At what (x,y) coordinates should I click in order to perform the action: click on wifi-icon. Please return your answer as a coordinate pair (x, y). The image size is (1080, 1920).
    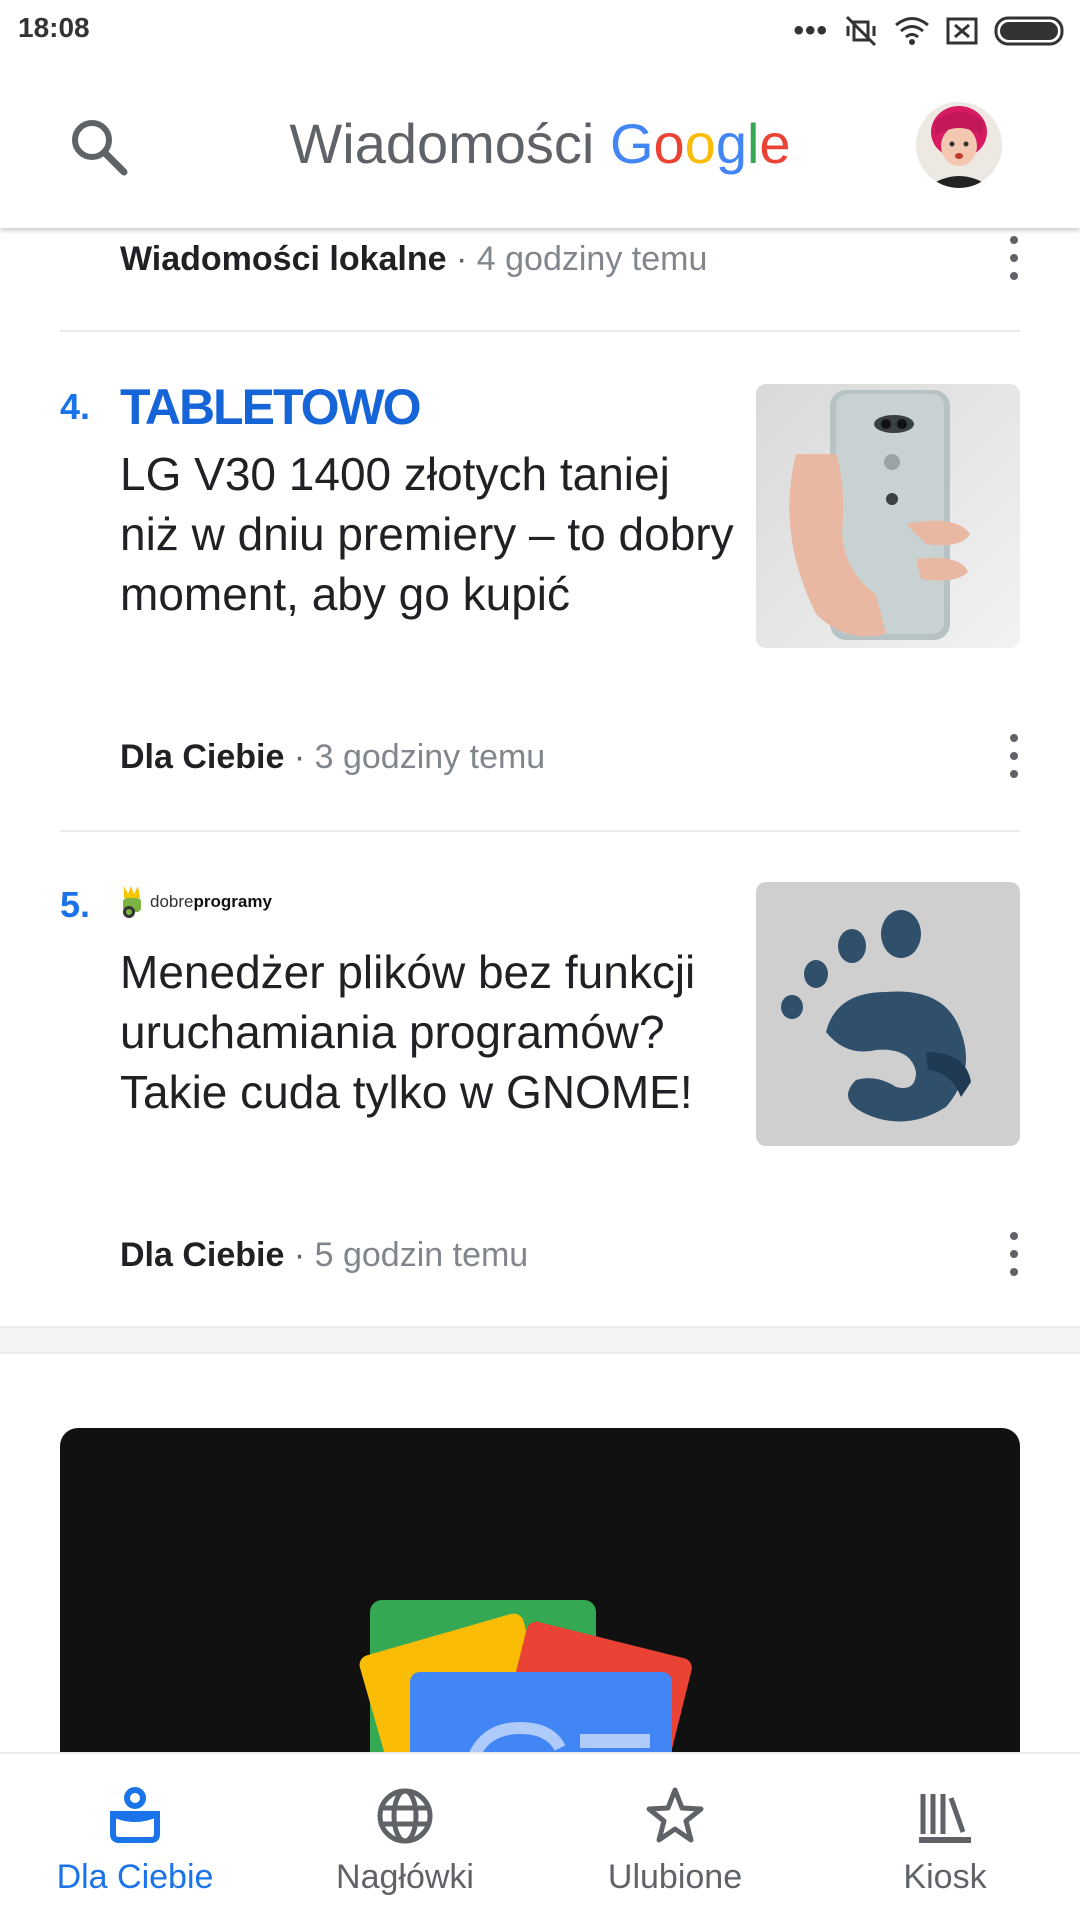
    Looking at the image, I should click on (912, 31).